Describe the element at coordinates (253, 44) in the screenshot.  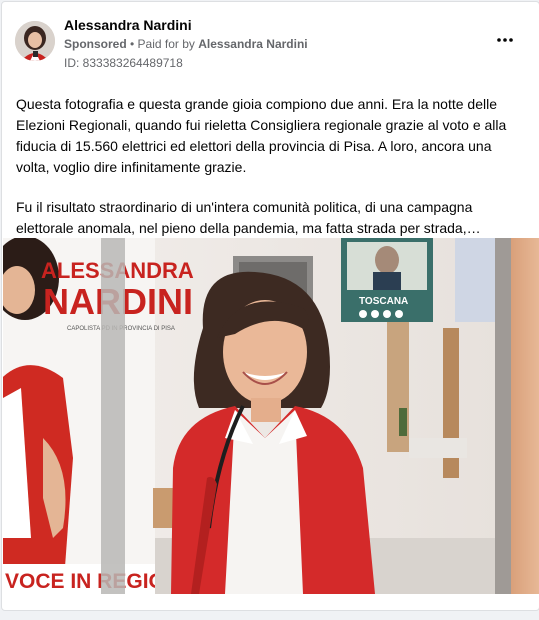
I see `paid-for-name: Alessandra Nardini` at that location.